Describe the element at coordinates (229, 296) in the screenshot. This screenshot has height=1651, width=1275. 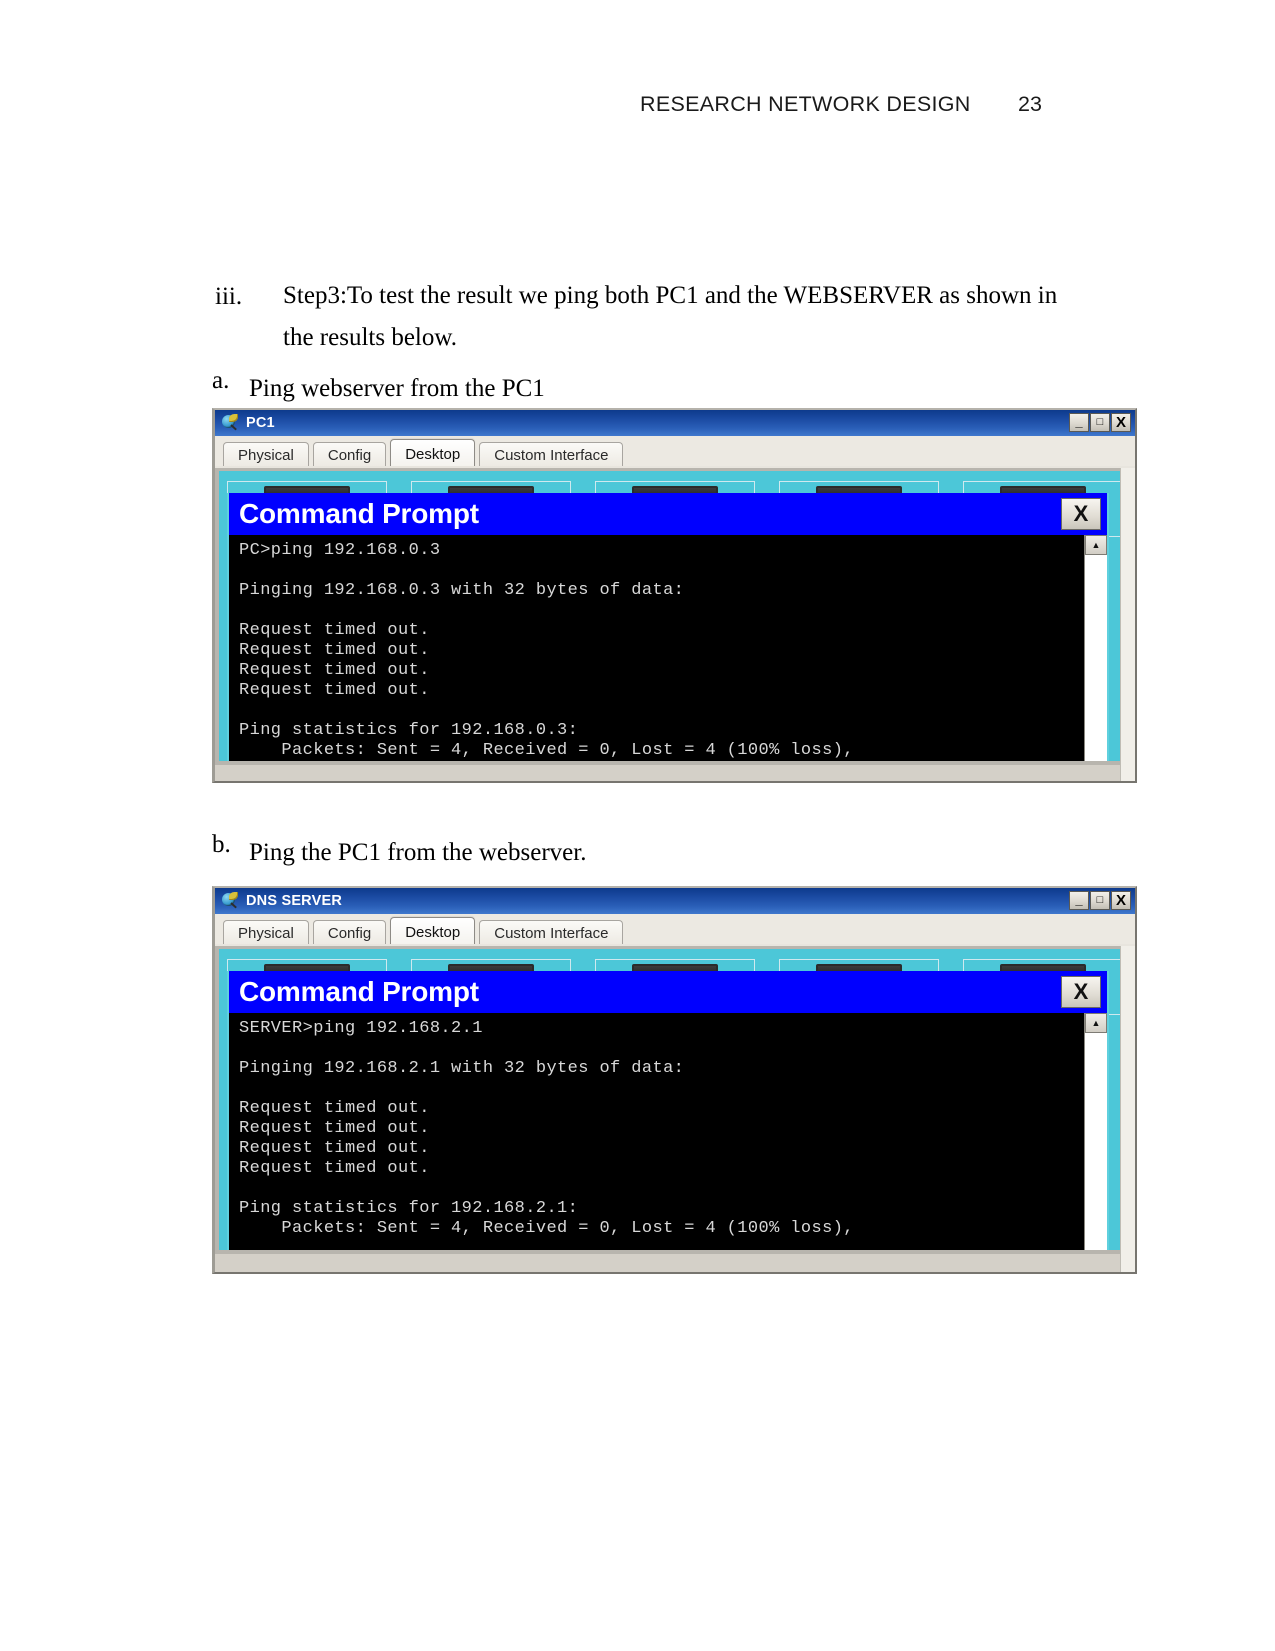
I see `list-marker-iii: iii.` at that location.